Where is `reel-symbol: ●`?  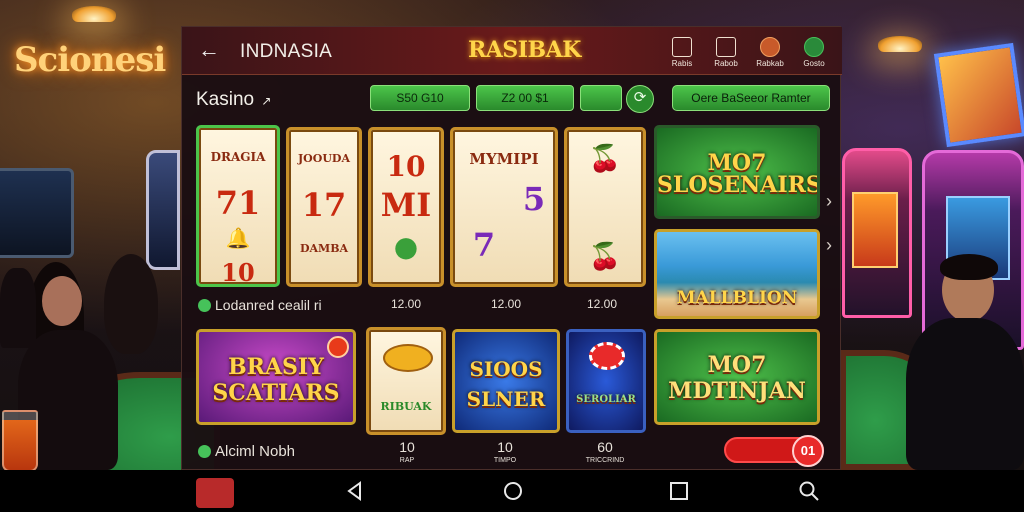 reel-symbol: ● is located at coordinates (406, 246).